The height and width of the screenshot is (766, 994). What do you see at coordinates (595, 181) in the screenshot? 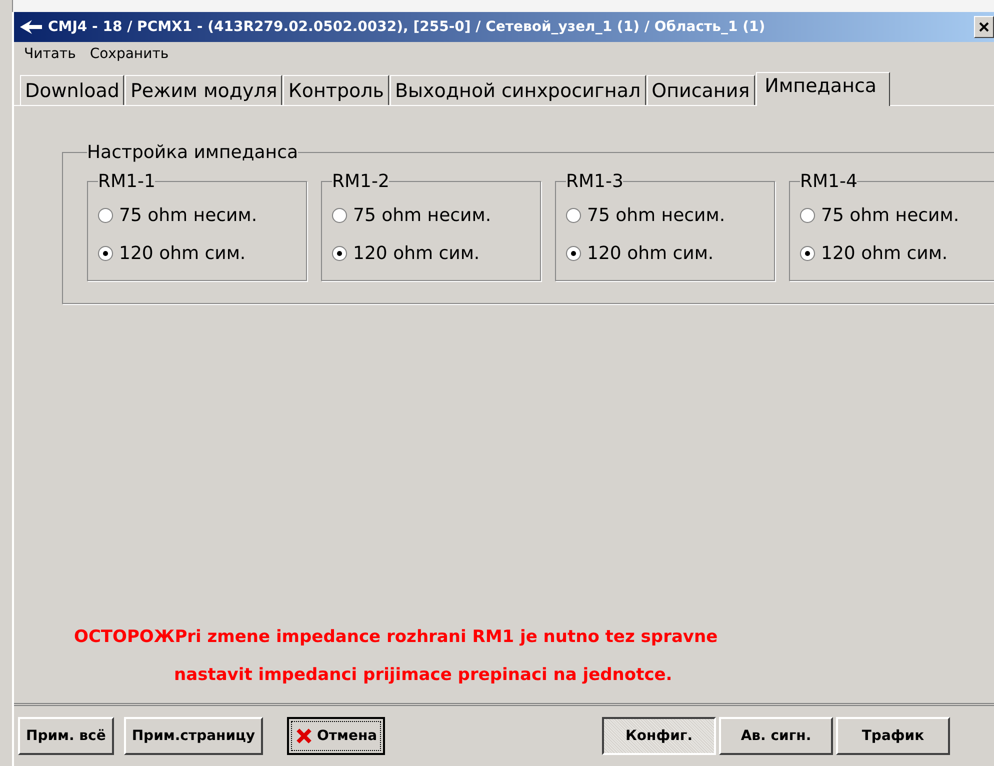
I see `port-title: RM1-3` at bounding box center [595, 181].